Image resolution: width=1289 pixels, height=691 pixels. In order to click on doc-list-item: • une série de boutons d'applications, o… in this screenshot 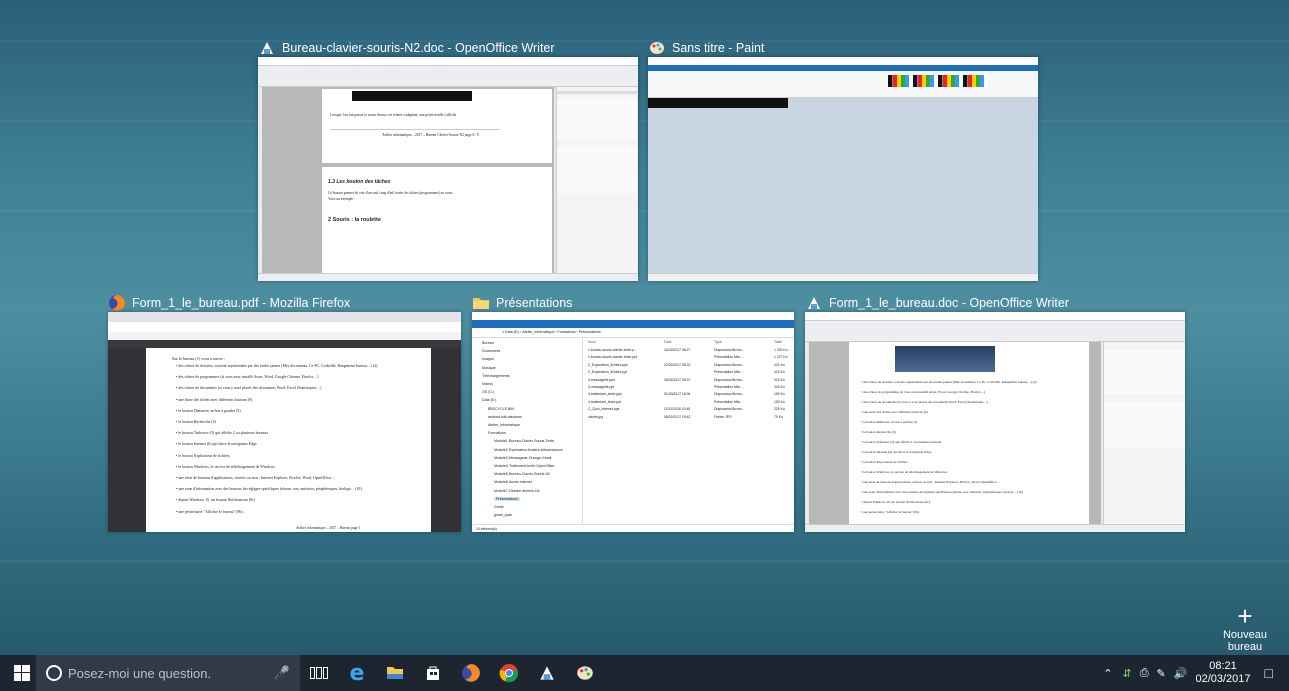, I will do `click(930, 482)`.